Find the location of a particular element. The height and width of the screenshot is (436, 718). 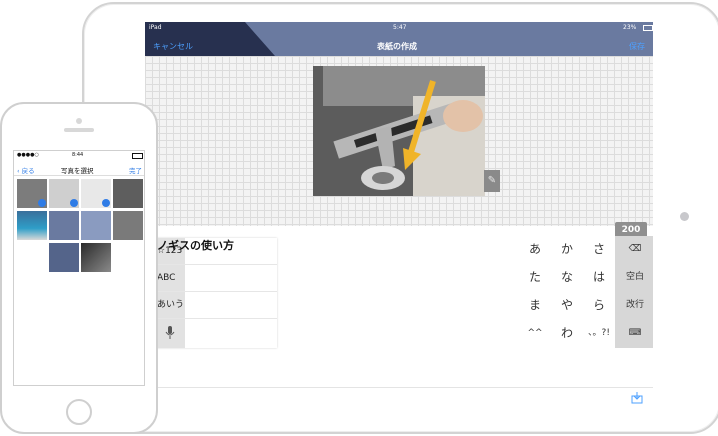

iphone-screen: ●●●●○ 8:44 ‹ 戻る 写真を選択 完了 is located at coordinates (79, 268).